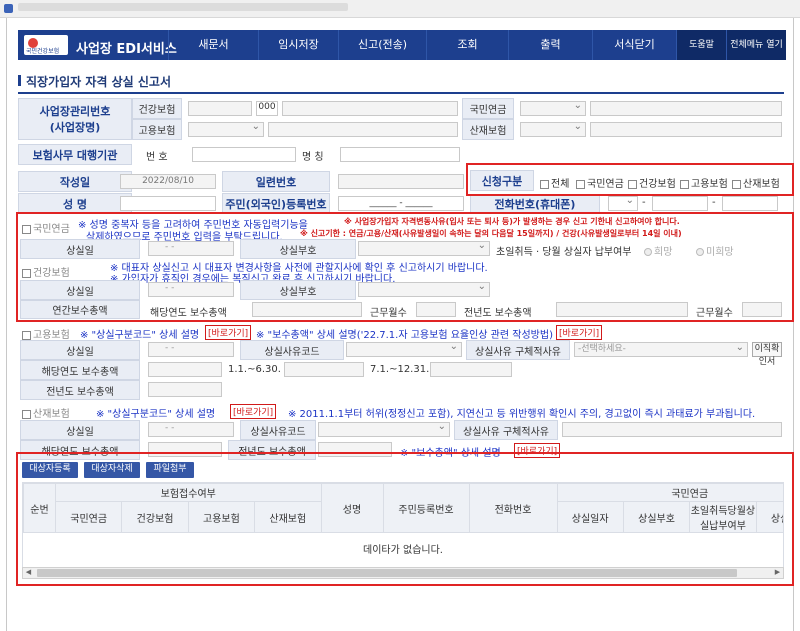  Describe the element at coordinates (191, 289) in the screenshot. I see `health-loss-date-input: - -` at that location.